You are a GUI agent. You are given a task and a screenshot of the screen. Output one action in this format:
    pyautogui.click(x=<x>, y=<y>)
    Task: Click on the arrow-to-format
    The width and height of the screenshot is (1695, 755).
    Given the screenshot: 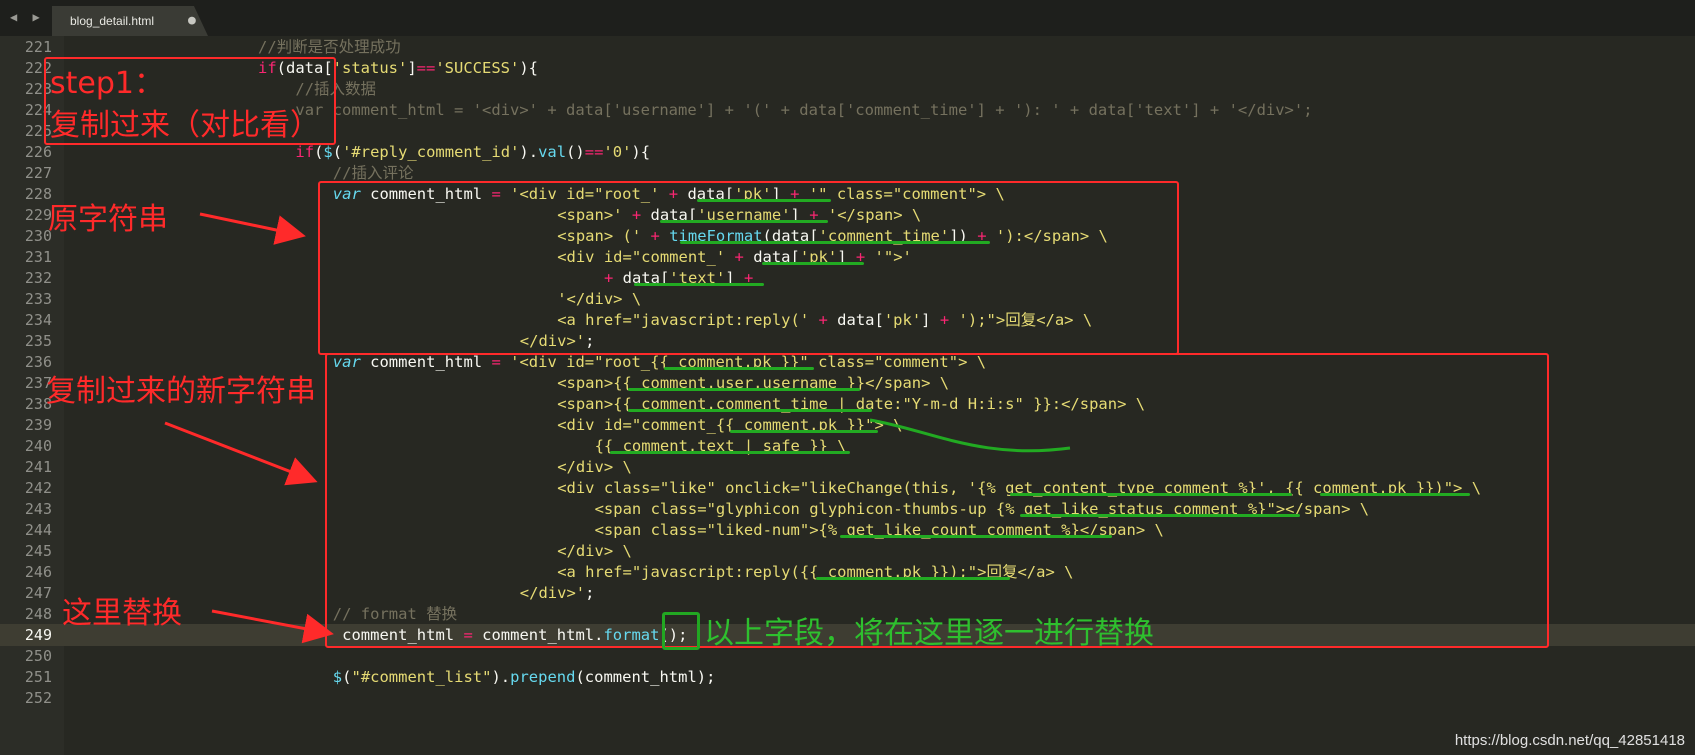 What is the action you would take?
    pyautogui.click(x=272, y=626)
    